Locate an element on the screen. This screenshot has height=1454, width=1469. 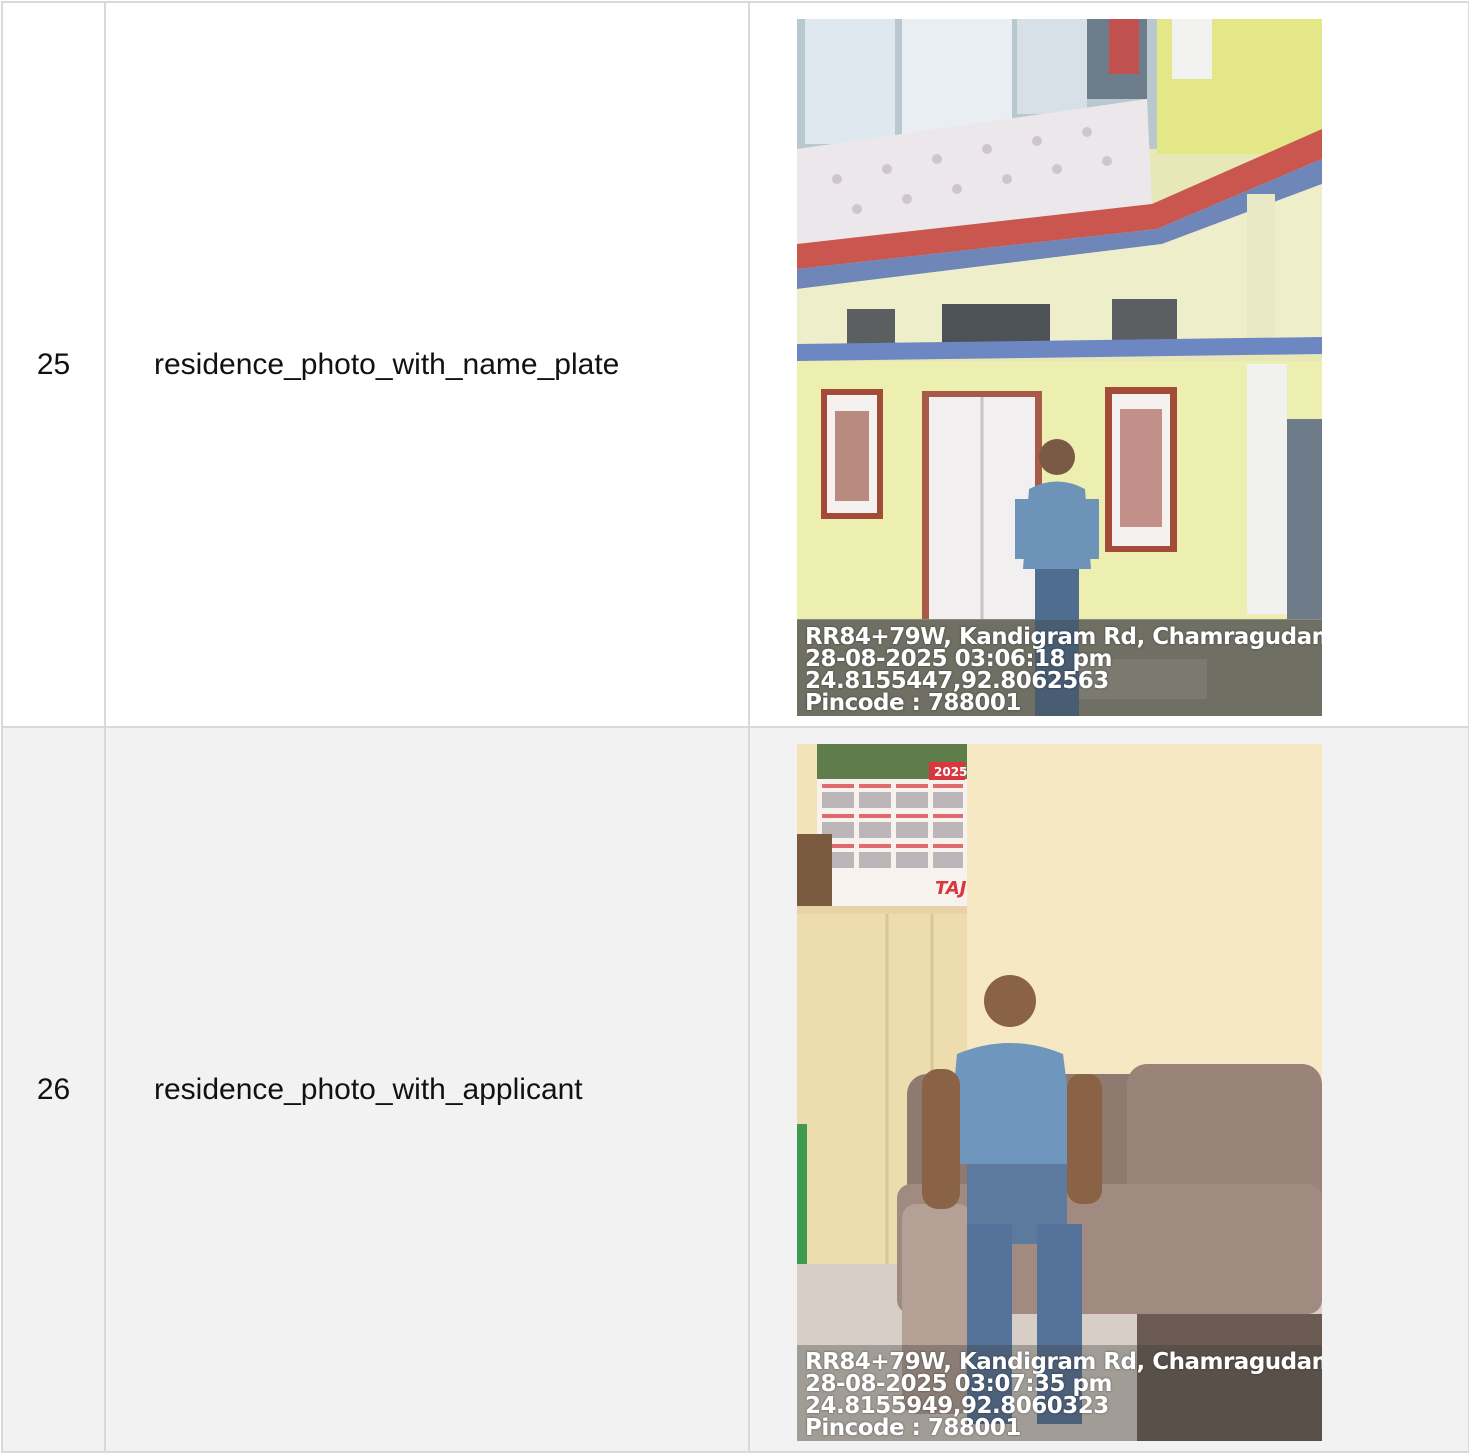
stamp-coords: 24.8155949,92.8060323 is located at coordinates (957, 1406).